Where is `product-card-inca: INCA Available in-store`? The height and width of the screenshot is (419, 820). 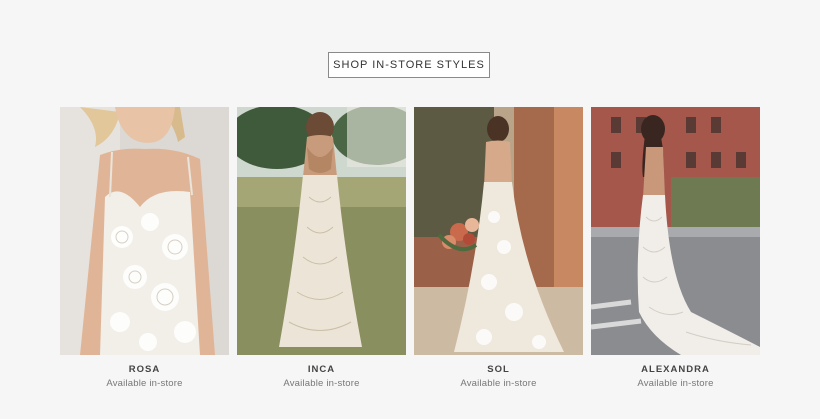
product-card-inca: INCA Available in-store is located at coordinates (321, 248).